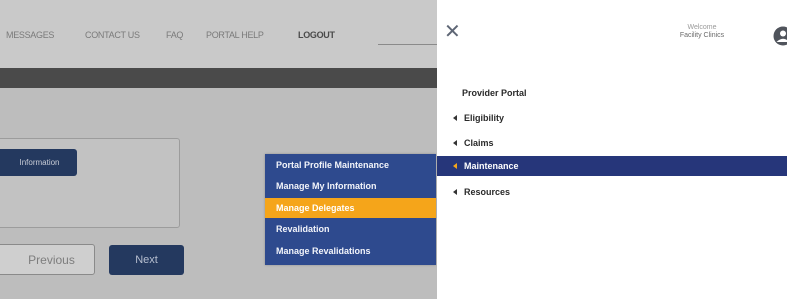 This screenshot has height=299, width=787. Describe the element at coordinates (350, 186) in the screenshot. I see `submenu-manage-my-information: Manage My Information` at that location.